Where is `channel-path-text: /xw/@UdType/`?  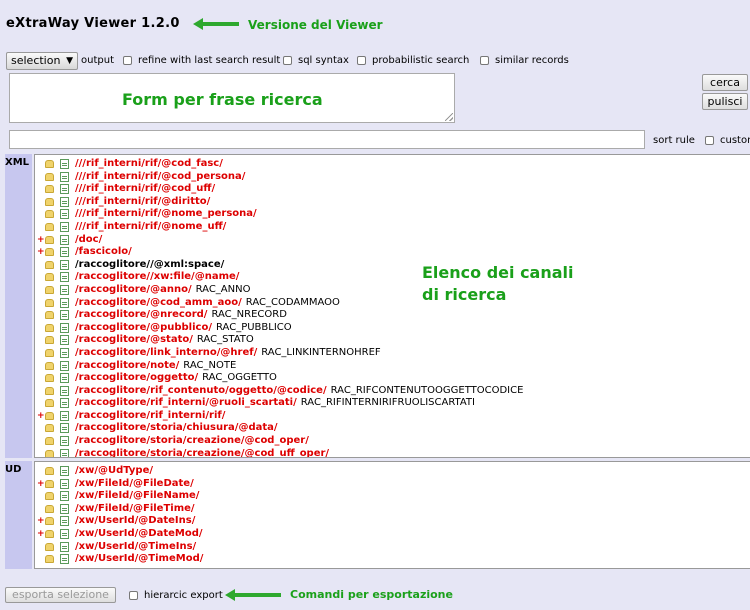 channel-path-text: /xw/@UdType/ is located at coordinates (114, 470).